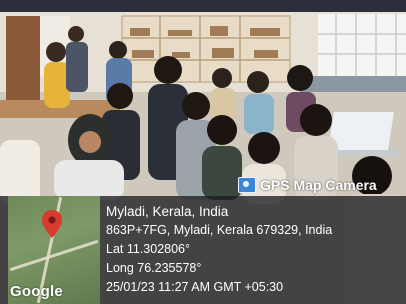 The image size is (406, 304). What do you see at coordinates (195, 287) in the screenshot?
I see `date-time: 25/01/23 11:27 AM GMT +05:30` at bounding box center [195, 287].